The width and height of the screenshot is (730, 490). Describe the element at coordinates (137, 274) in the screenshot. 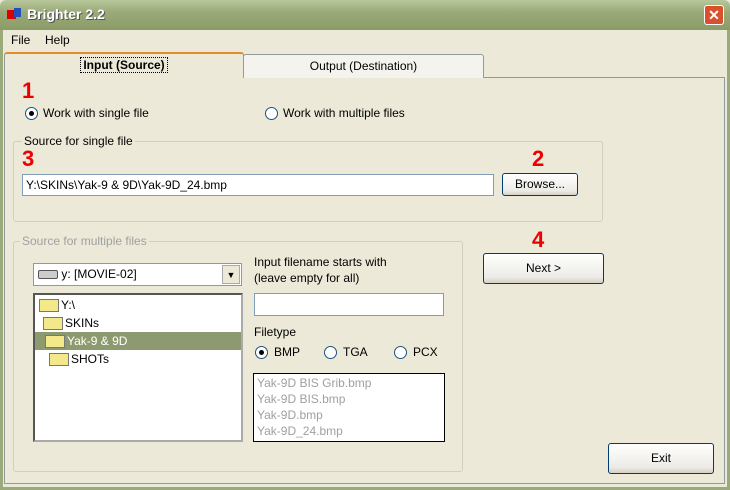

I see `drive-combo: y: [MOVIE-02] ▼` at that location.